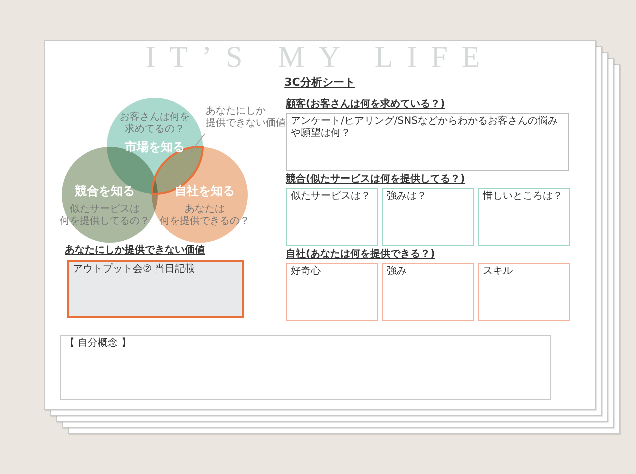 The image size is (636, 474). I want to click on section-heading: あなたにしか提供できない価値, so click(135, 250).